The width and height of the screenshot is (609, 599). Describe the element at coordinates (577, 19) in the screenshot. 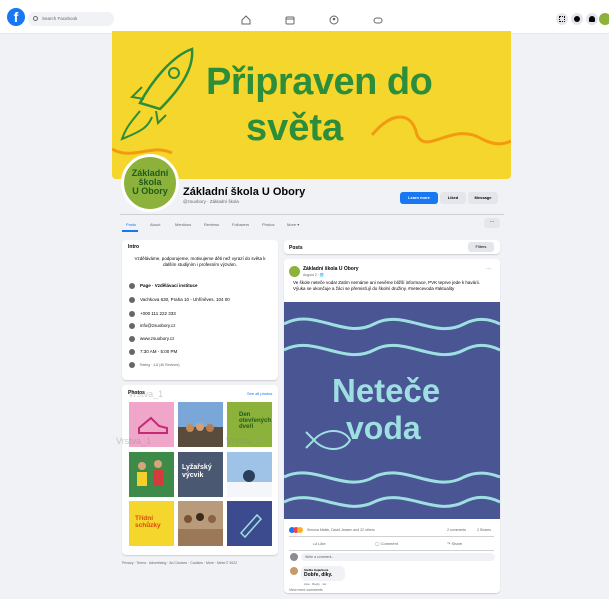

I see `messenger-icon` at that location.